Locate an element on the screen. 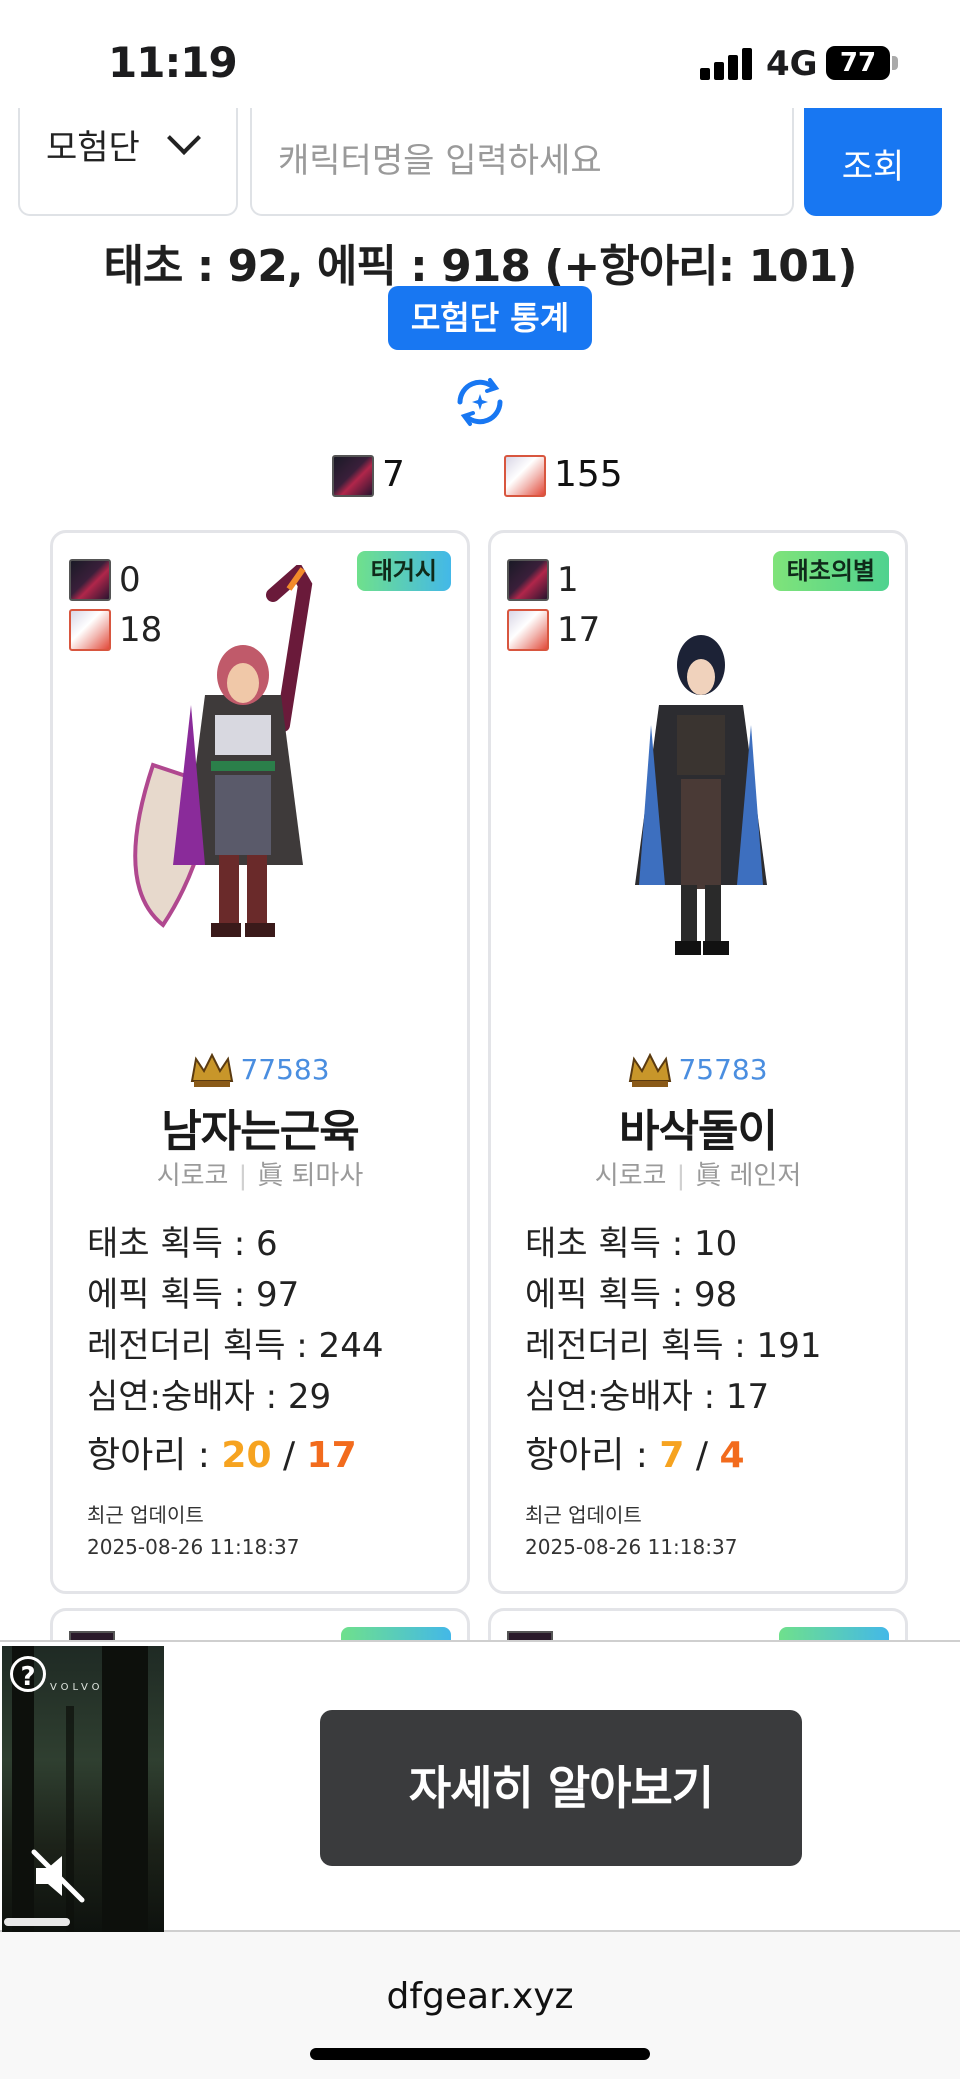  stat-legendary: 레전더리 획득 : 191 is located at coordinates (673, 1346).